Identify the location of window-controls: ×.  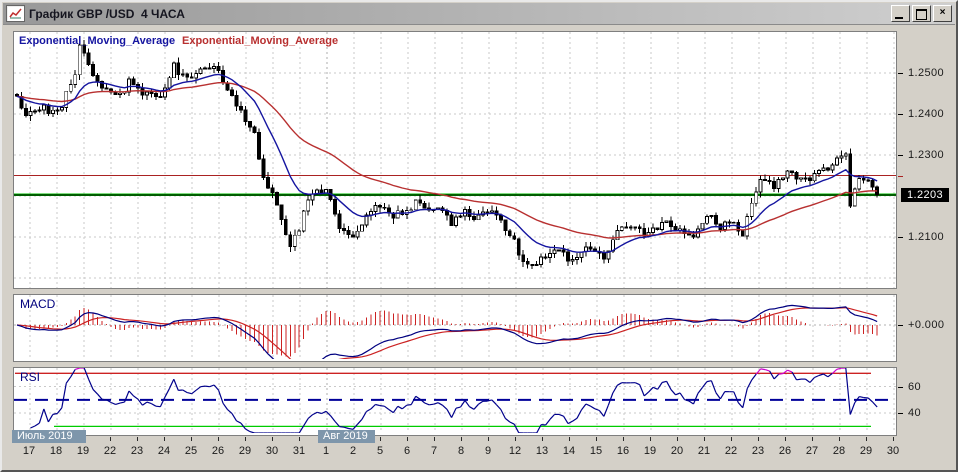
(921, 13).